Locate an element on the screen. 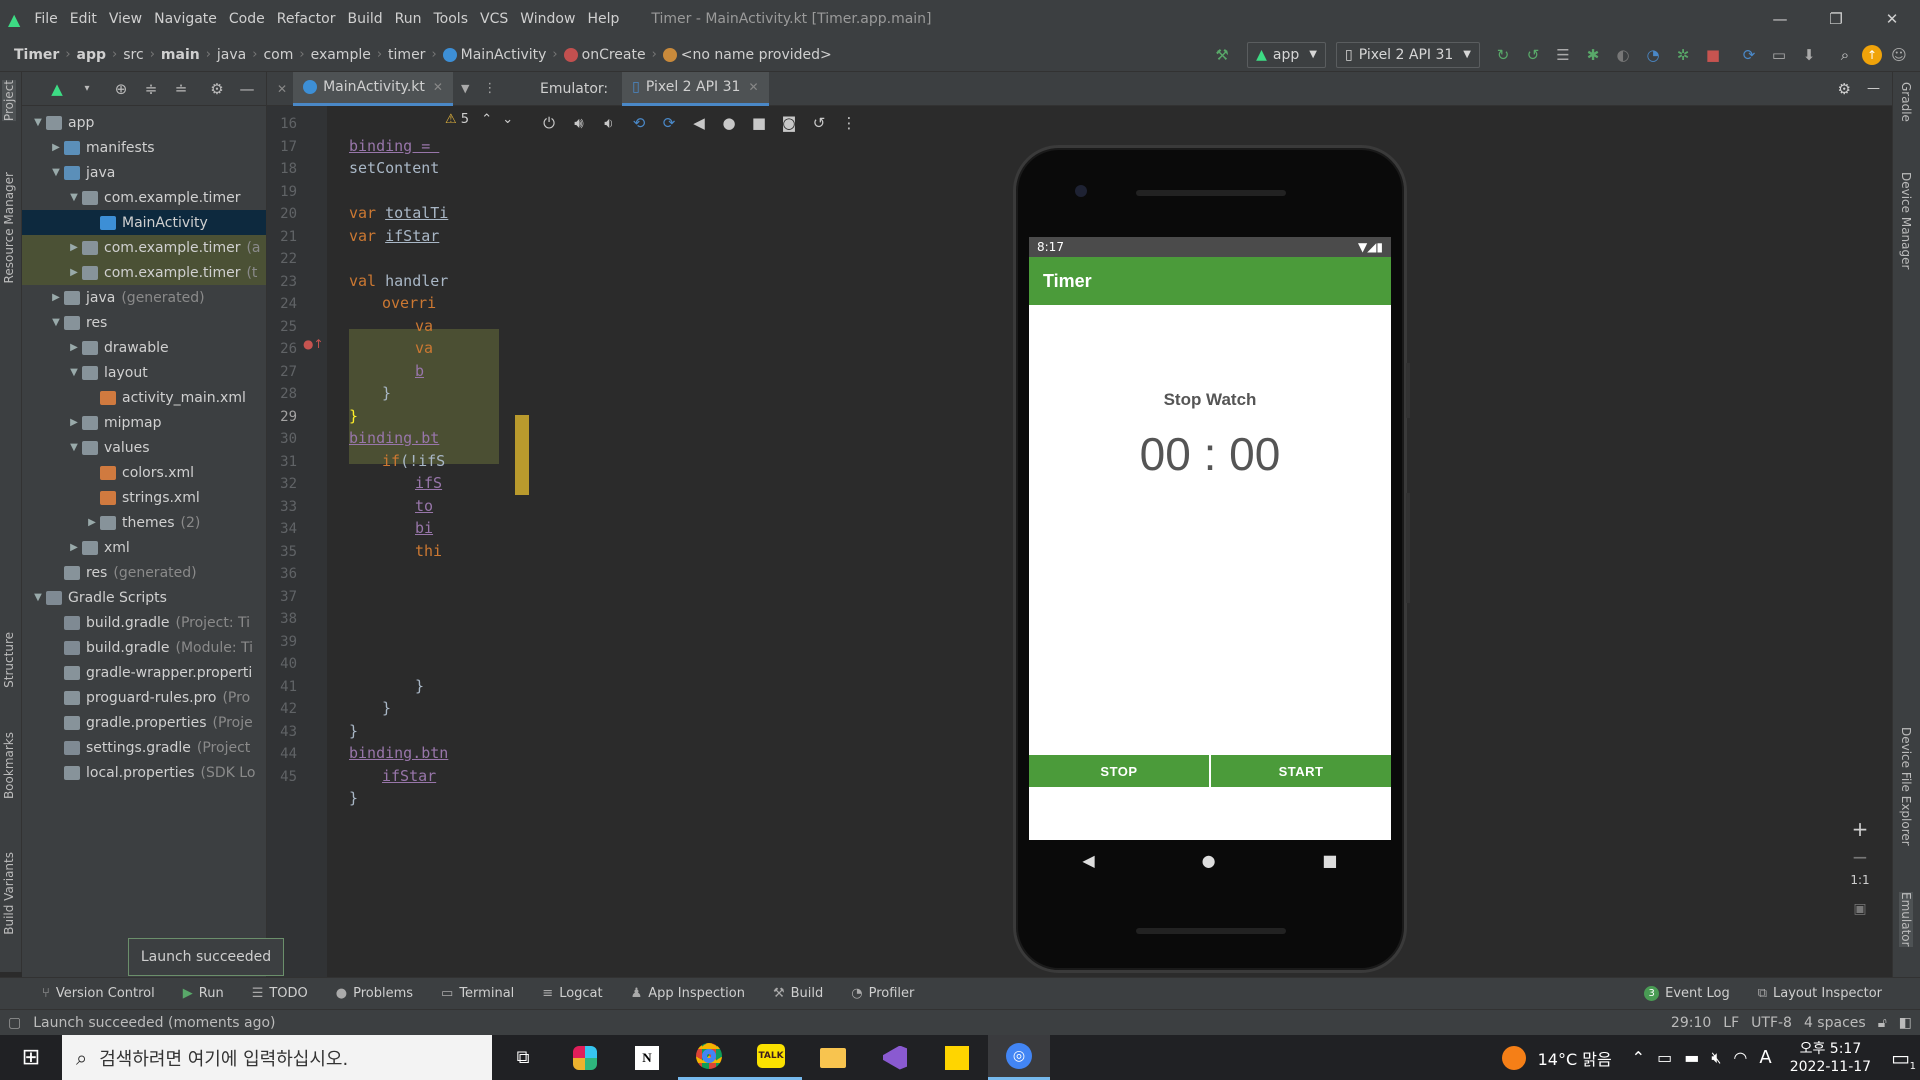 This screenshot has height=1080, width=1920. tree-item: gradle-wrapper.properti is located at coordinates (144, 672).